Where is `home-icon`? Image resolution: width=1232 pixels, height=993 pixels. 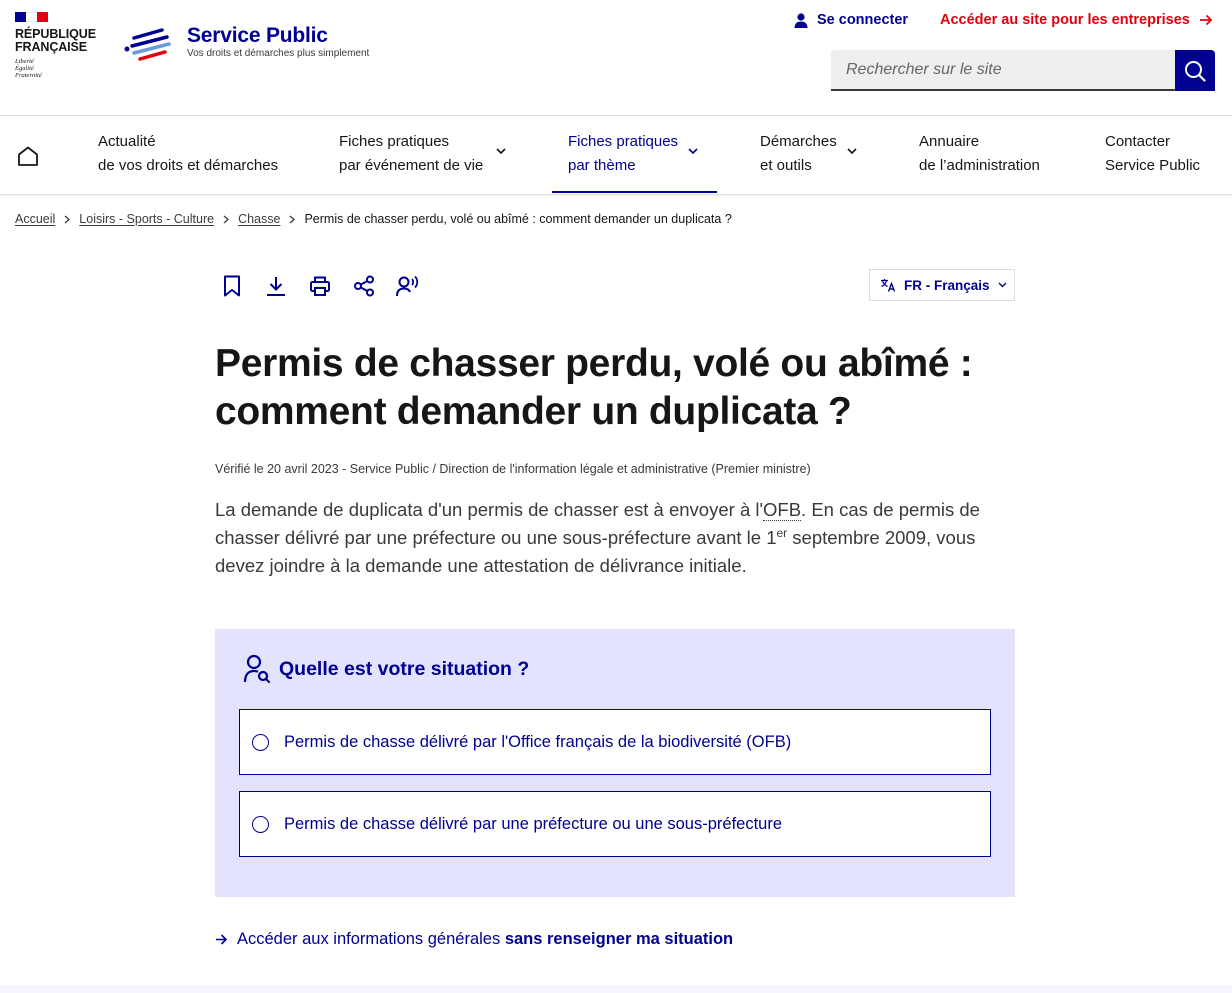
home-icon is located at coordinates (28, 156).